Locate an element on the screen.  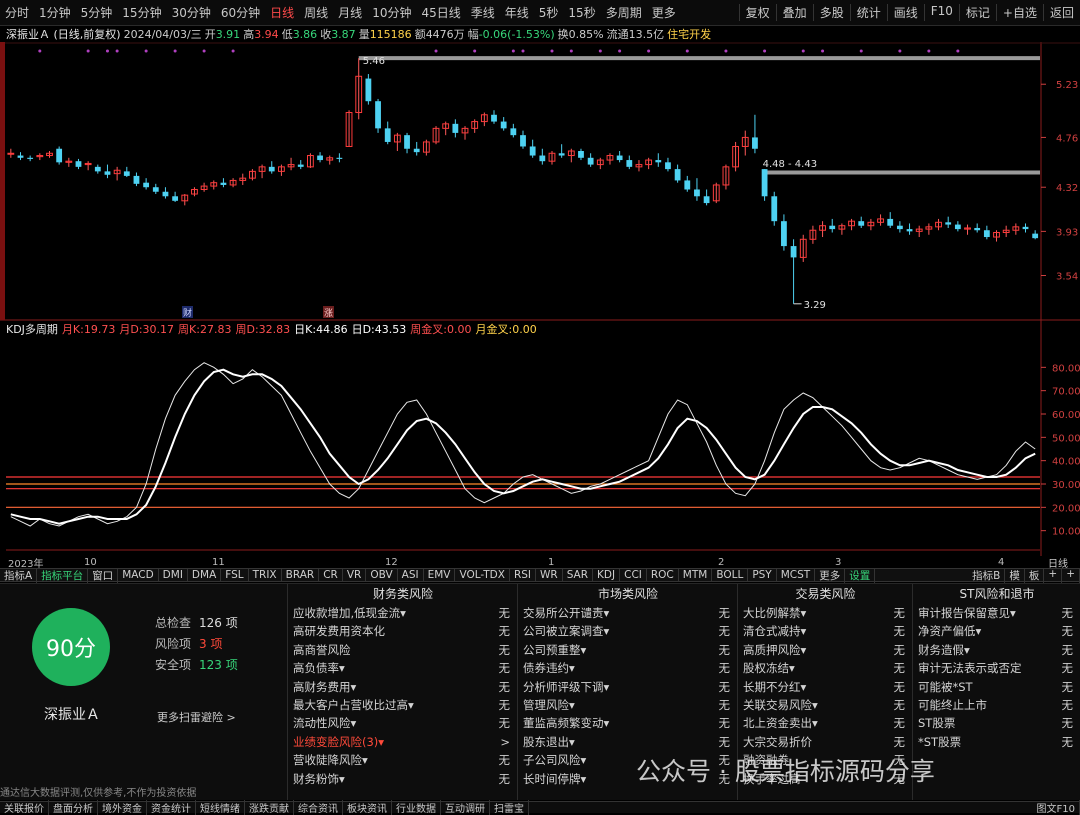
indicator-tab-0: 指标A is located at coordinates (19, 575).